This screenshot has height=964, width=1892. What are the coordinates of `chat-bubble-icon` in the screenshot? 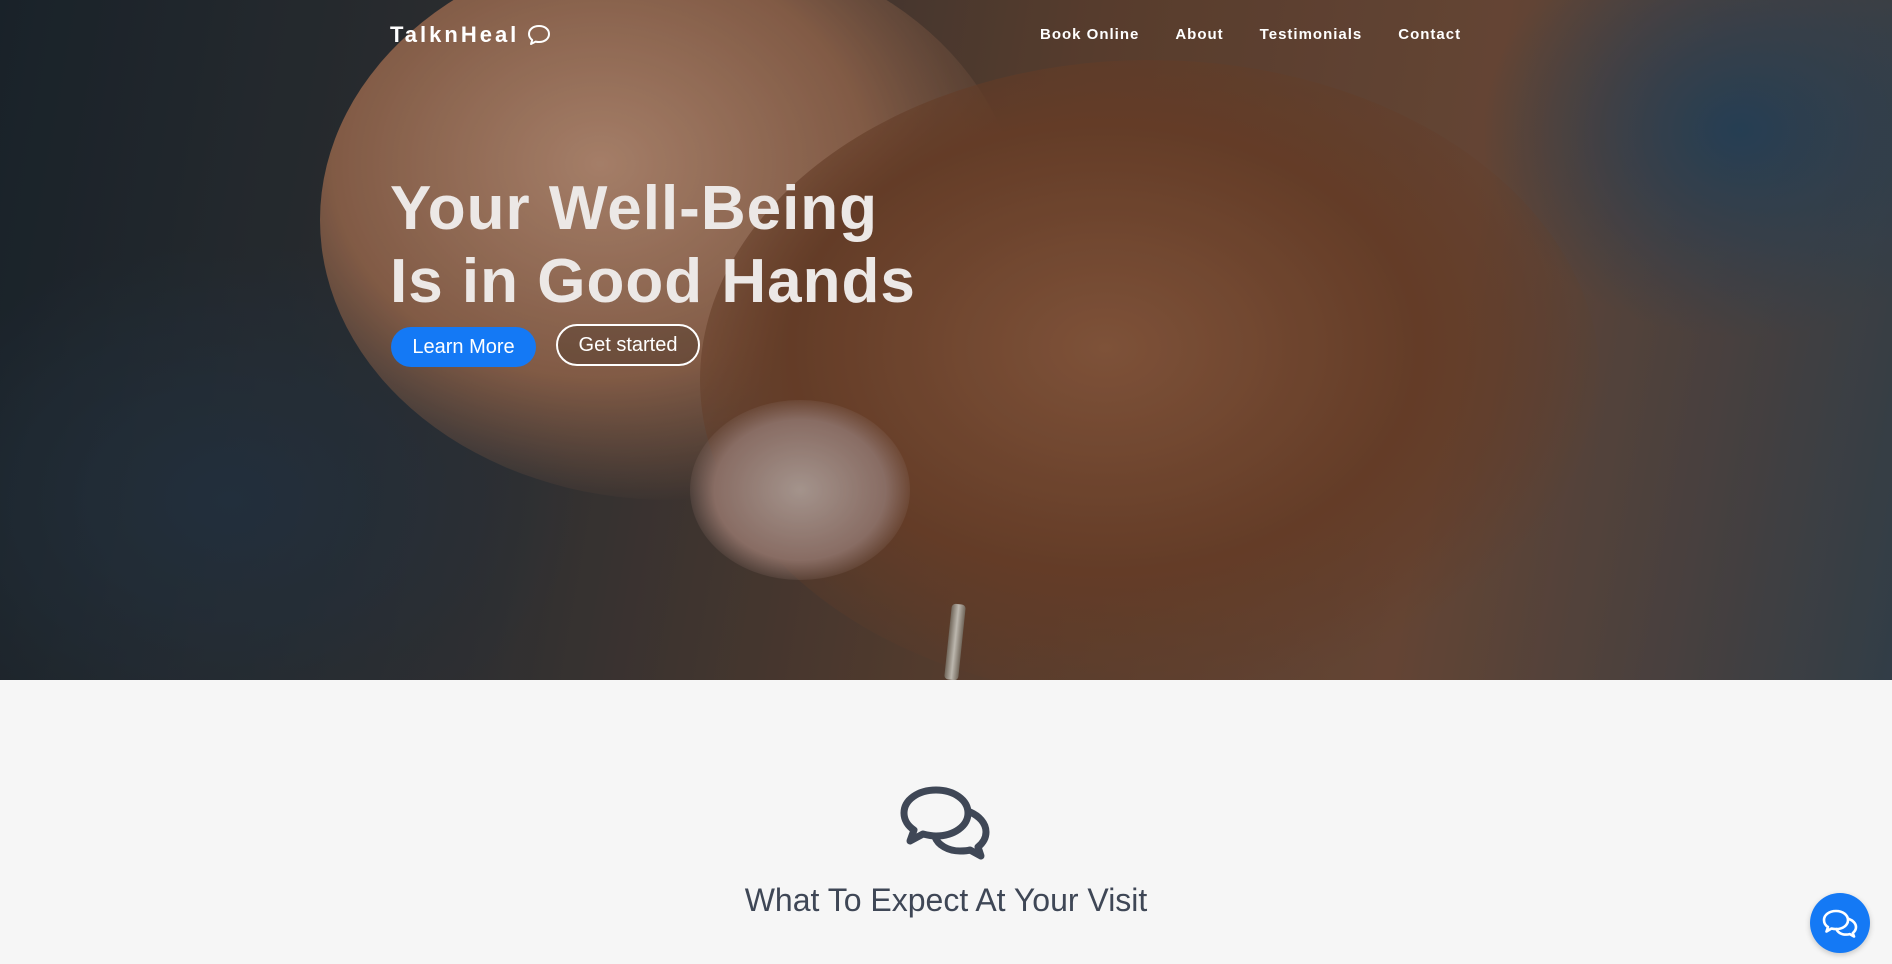 It's located at (539, 35).